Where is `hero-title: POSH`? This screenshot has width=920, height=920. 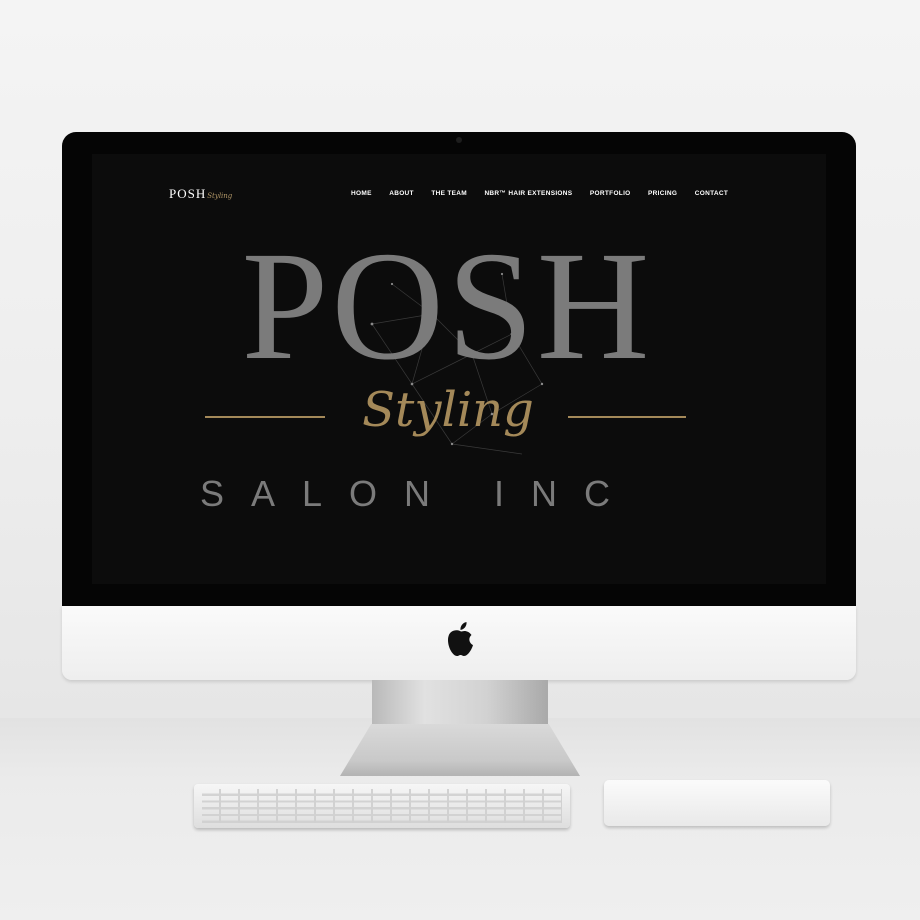 hero-title: POSH is located at coordinates (447, 305).